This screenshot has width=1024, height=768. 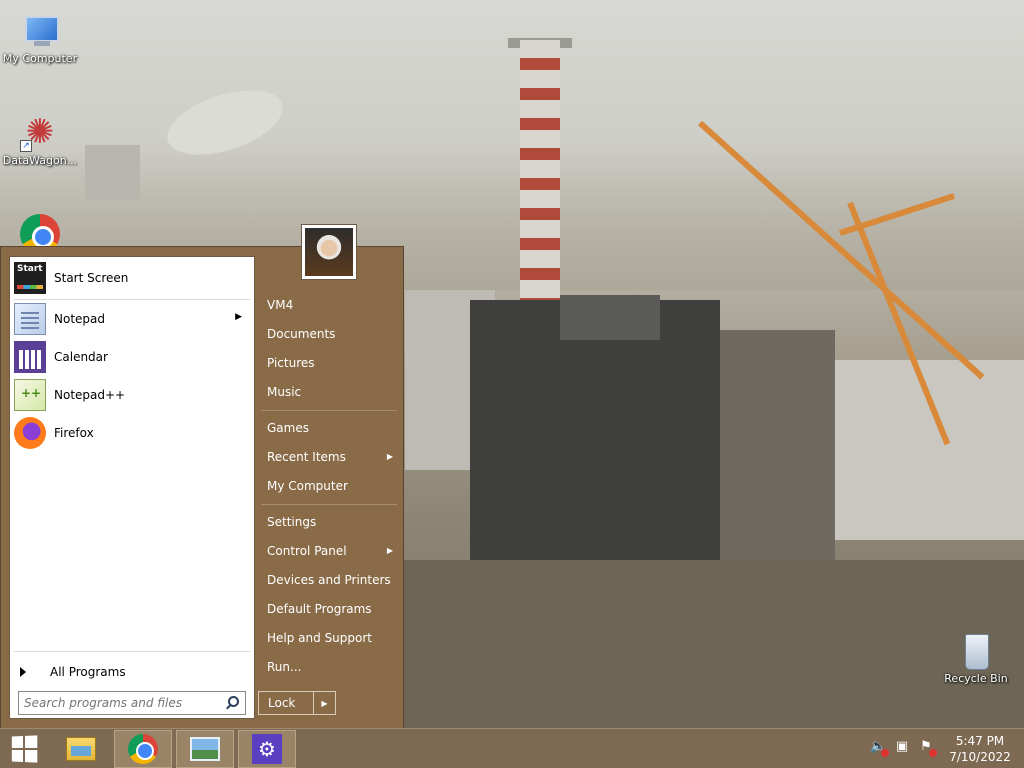 I want to click on taskbar-photos, so click(x=205, y=749).